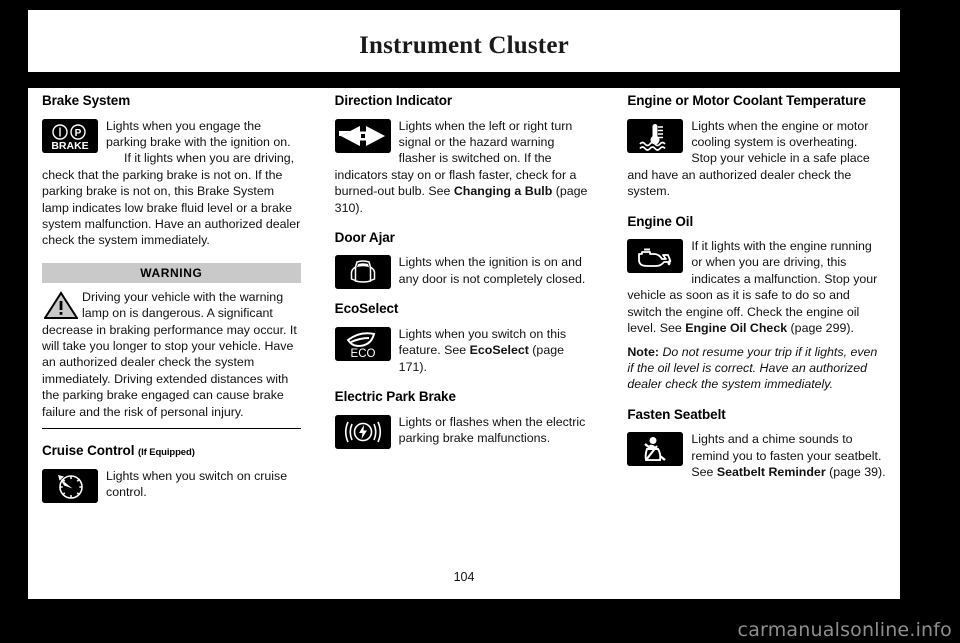 The image size is (960, 643). Describe the element at coordinates (86, 100) in the screenshot. I see `section-heading: Brake System` at that location.